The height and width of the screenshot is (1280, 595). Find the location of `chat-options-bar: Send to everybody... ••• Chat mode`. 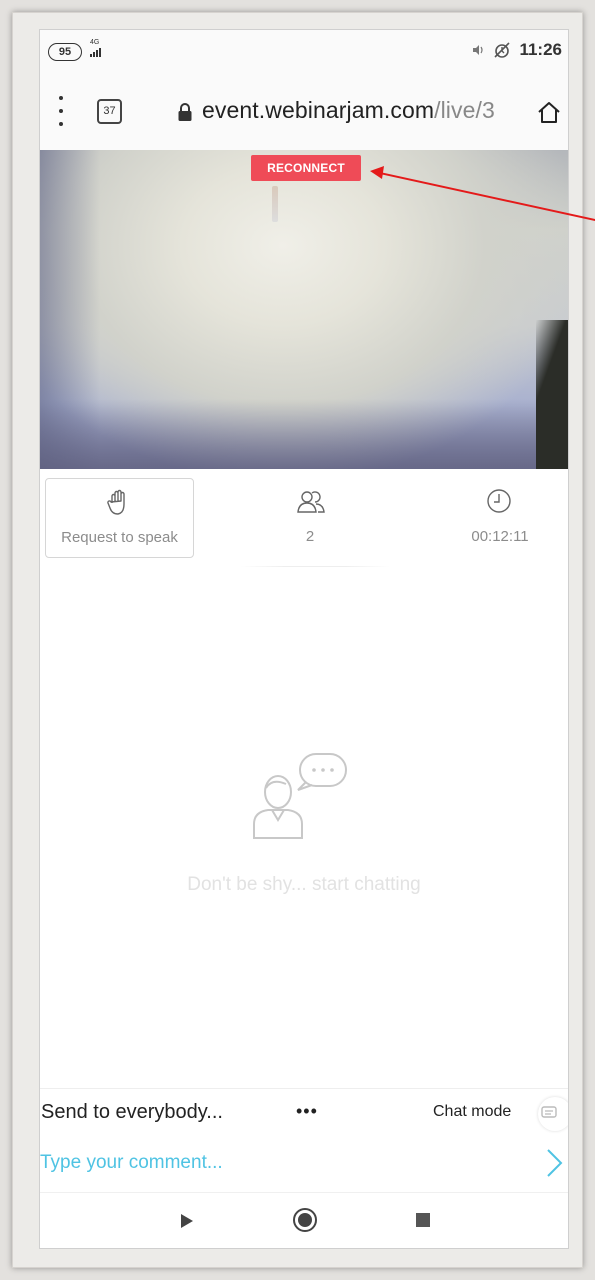

chat-options-bar: Send to everybody... ••• Chat mode is located at coordinates (304, 1113).